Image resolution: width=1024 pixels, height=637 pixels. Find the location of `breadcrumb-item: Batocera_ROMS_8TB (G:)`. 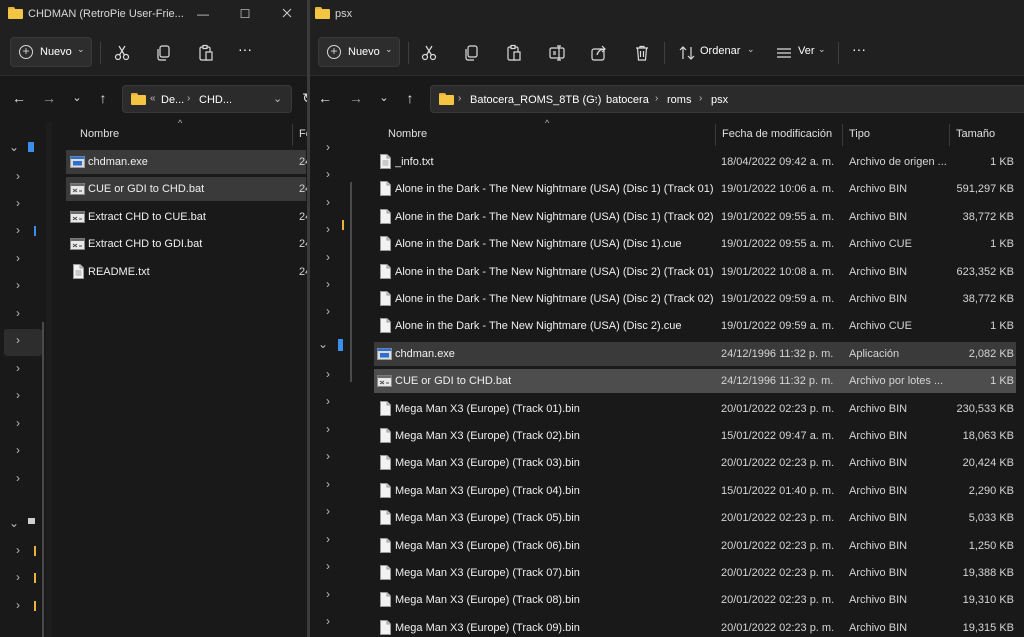

breadcrumb-item: Batocera_ROMS_8TB (G:) is located at coordinates (535, 100).